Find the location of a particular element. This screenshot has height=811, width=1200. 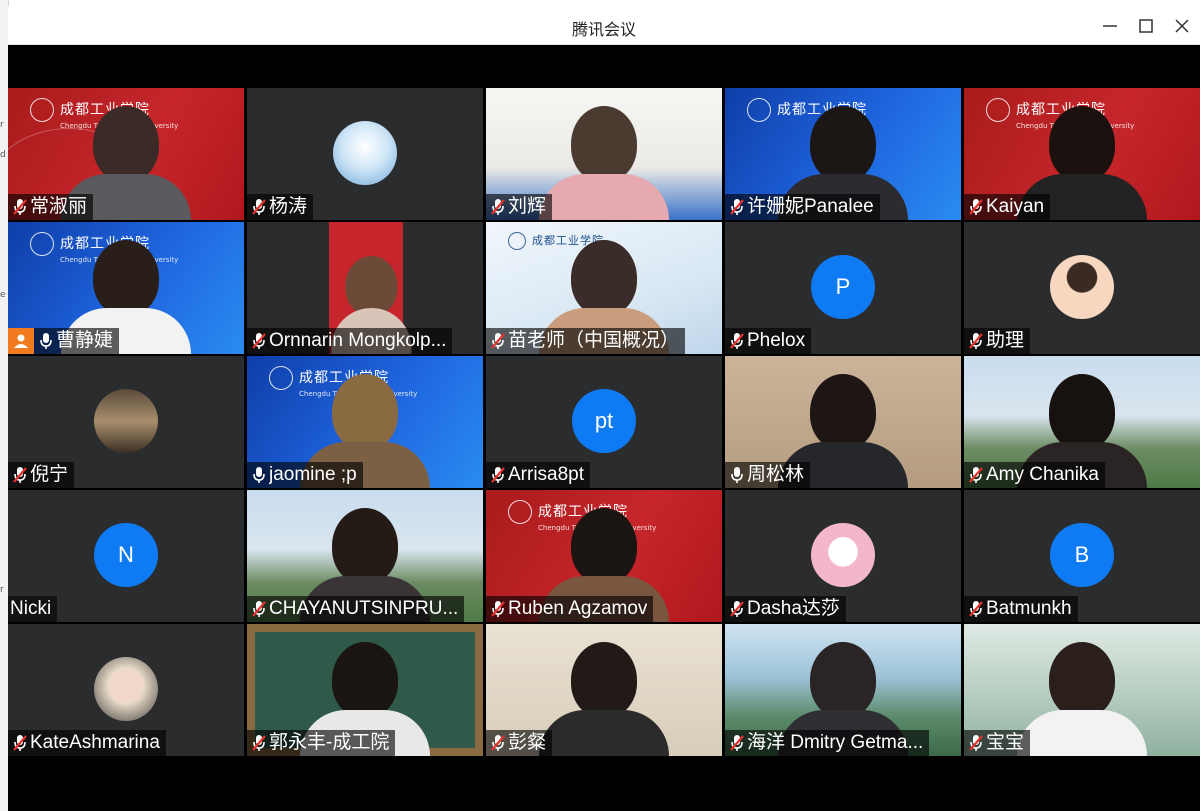

participant-name-tag: Amy Chanika is located at coordinates (1034, 475).